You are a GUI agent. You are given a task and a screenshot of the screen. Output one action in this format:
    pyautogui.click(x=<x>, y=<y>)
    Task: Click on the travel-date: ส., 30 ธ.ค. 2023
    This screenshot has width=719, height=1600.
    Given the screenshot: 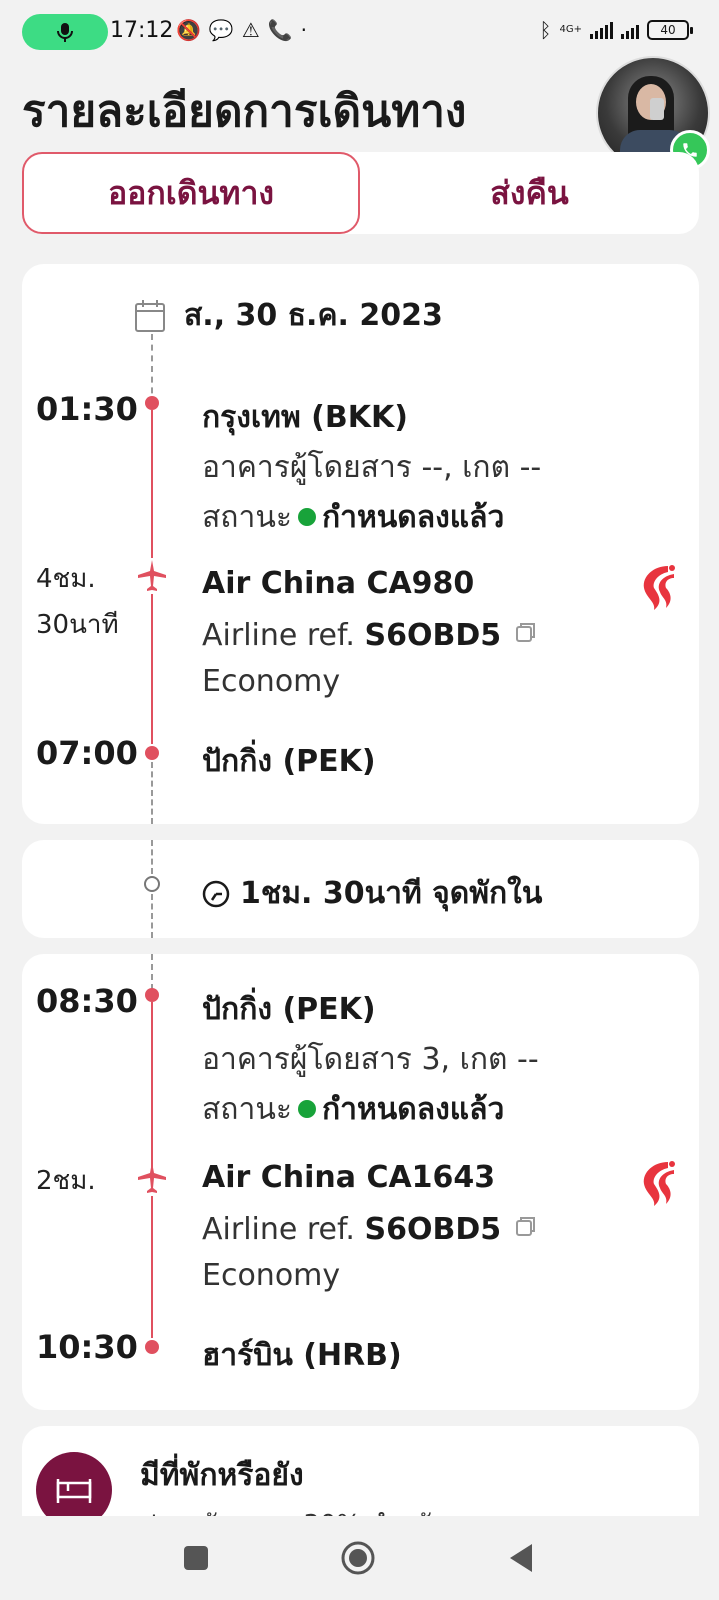 What is the action you would take?
    pyautogui.click(x=313, y=315)
    